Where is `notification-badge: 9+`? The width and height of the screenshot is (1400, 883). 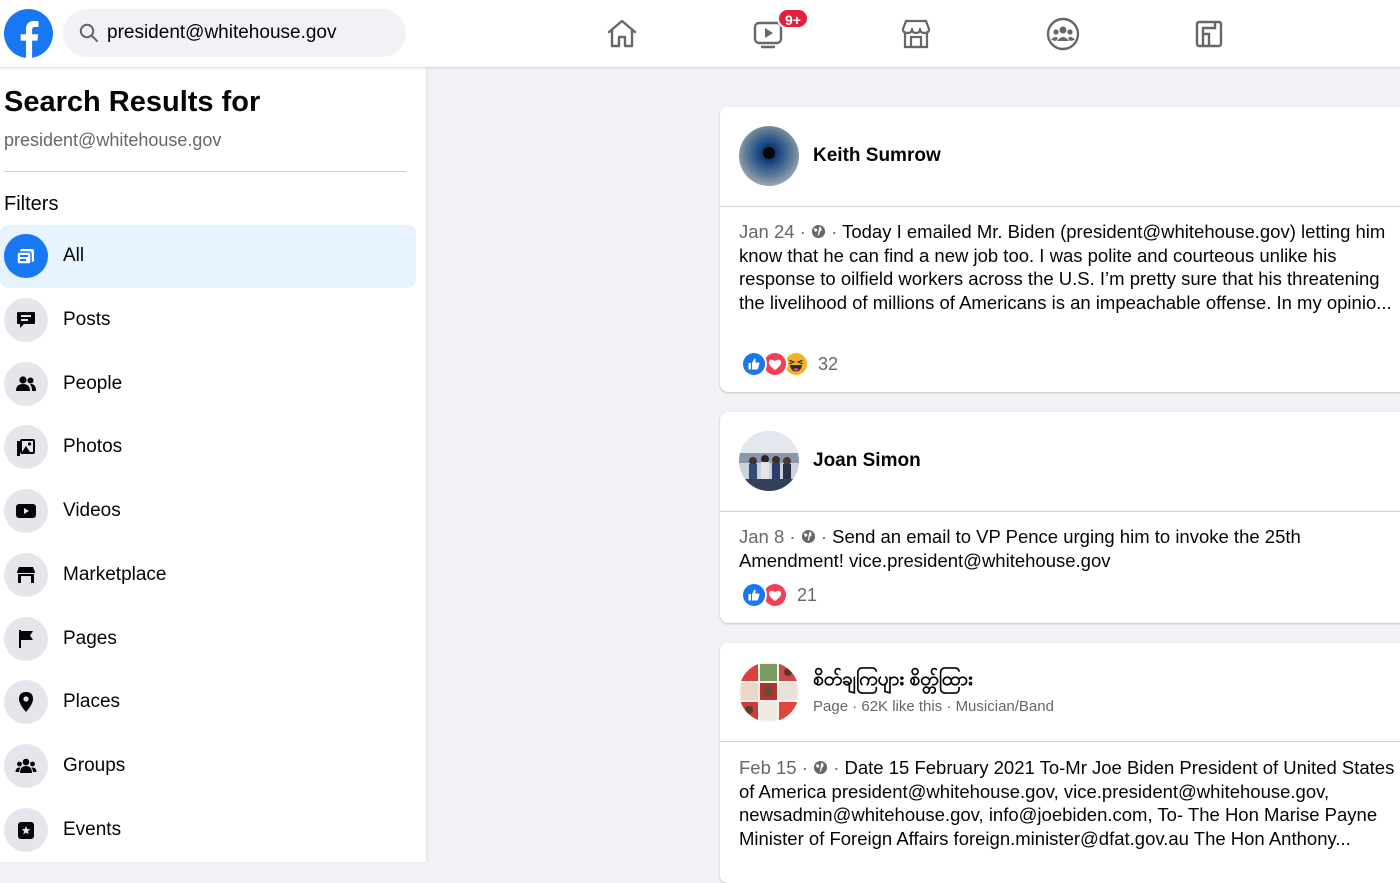
notification-badge: 9+ is located at coordinates (793, 18).